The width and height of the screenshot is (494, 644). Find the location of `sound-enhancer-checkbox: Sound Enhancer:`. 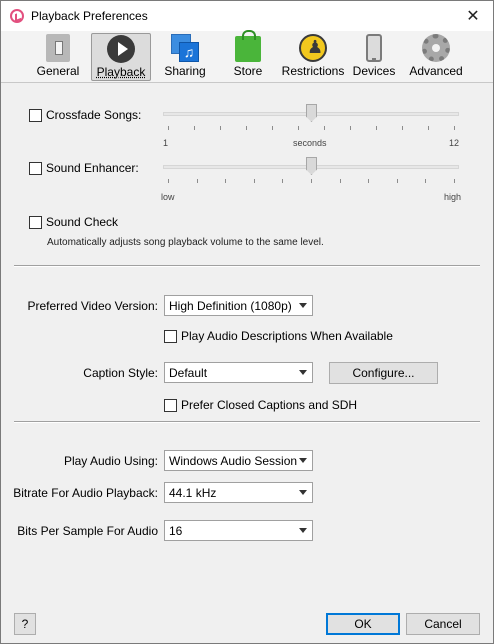

sound-enhancer-checkbox: Sound Enhancer: is located at coordinates (84, 168).